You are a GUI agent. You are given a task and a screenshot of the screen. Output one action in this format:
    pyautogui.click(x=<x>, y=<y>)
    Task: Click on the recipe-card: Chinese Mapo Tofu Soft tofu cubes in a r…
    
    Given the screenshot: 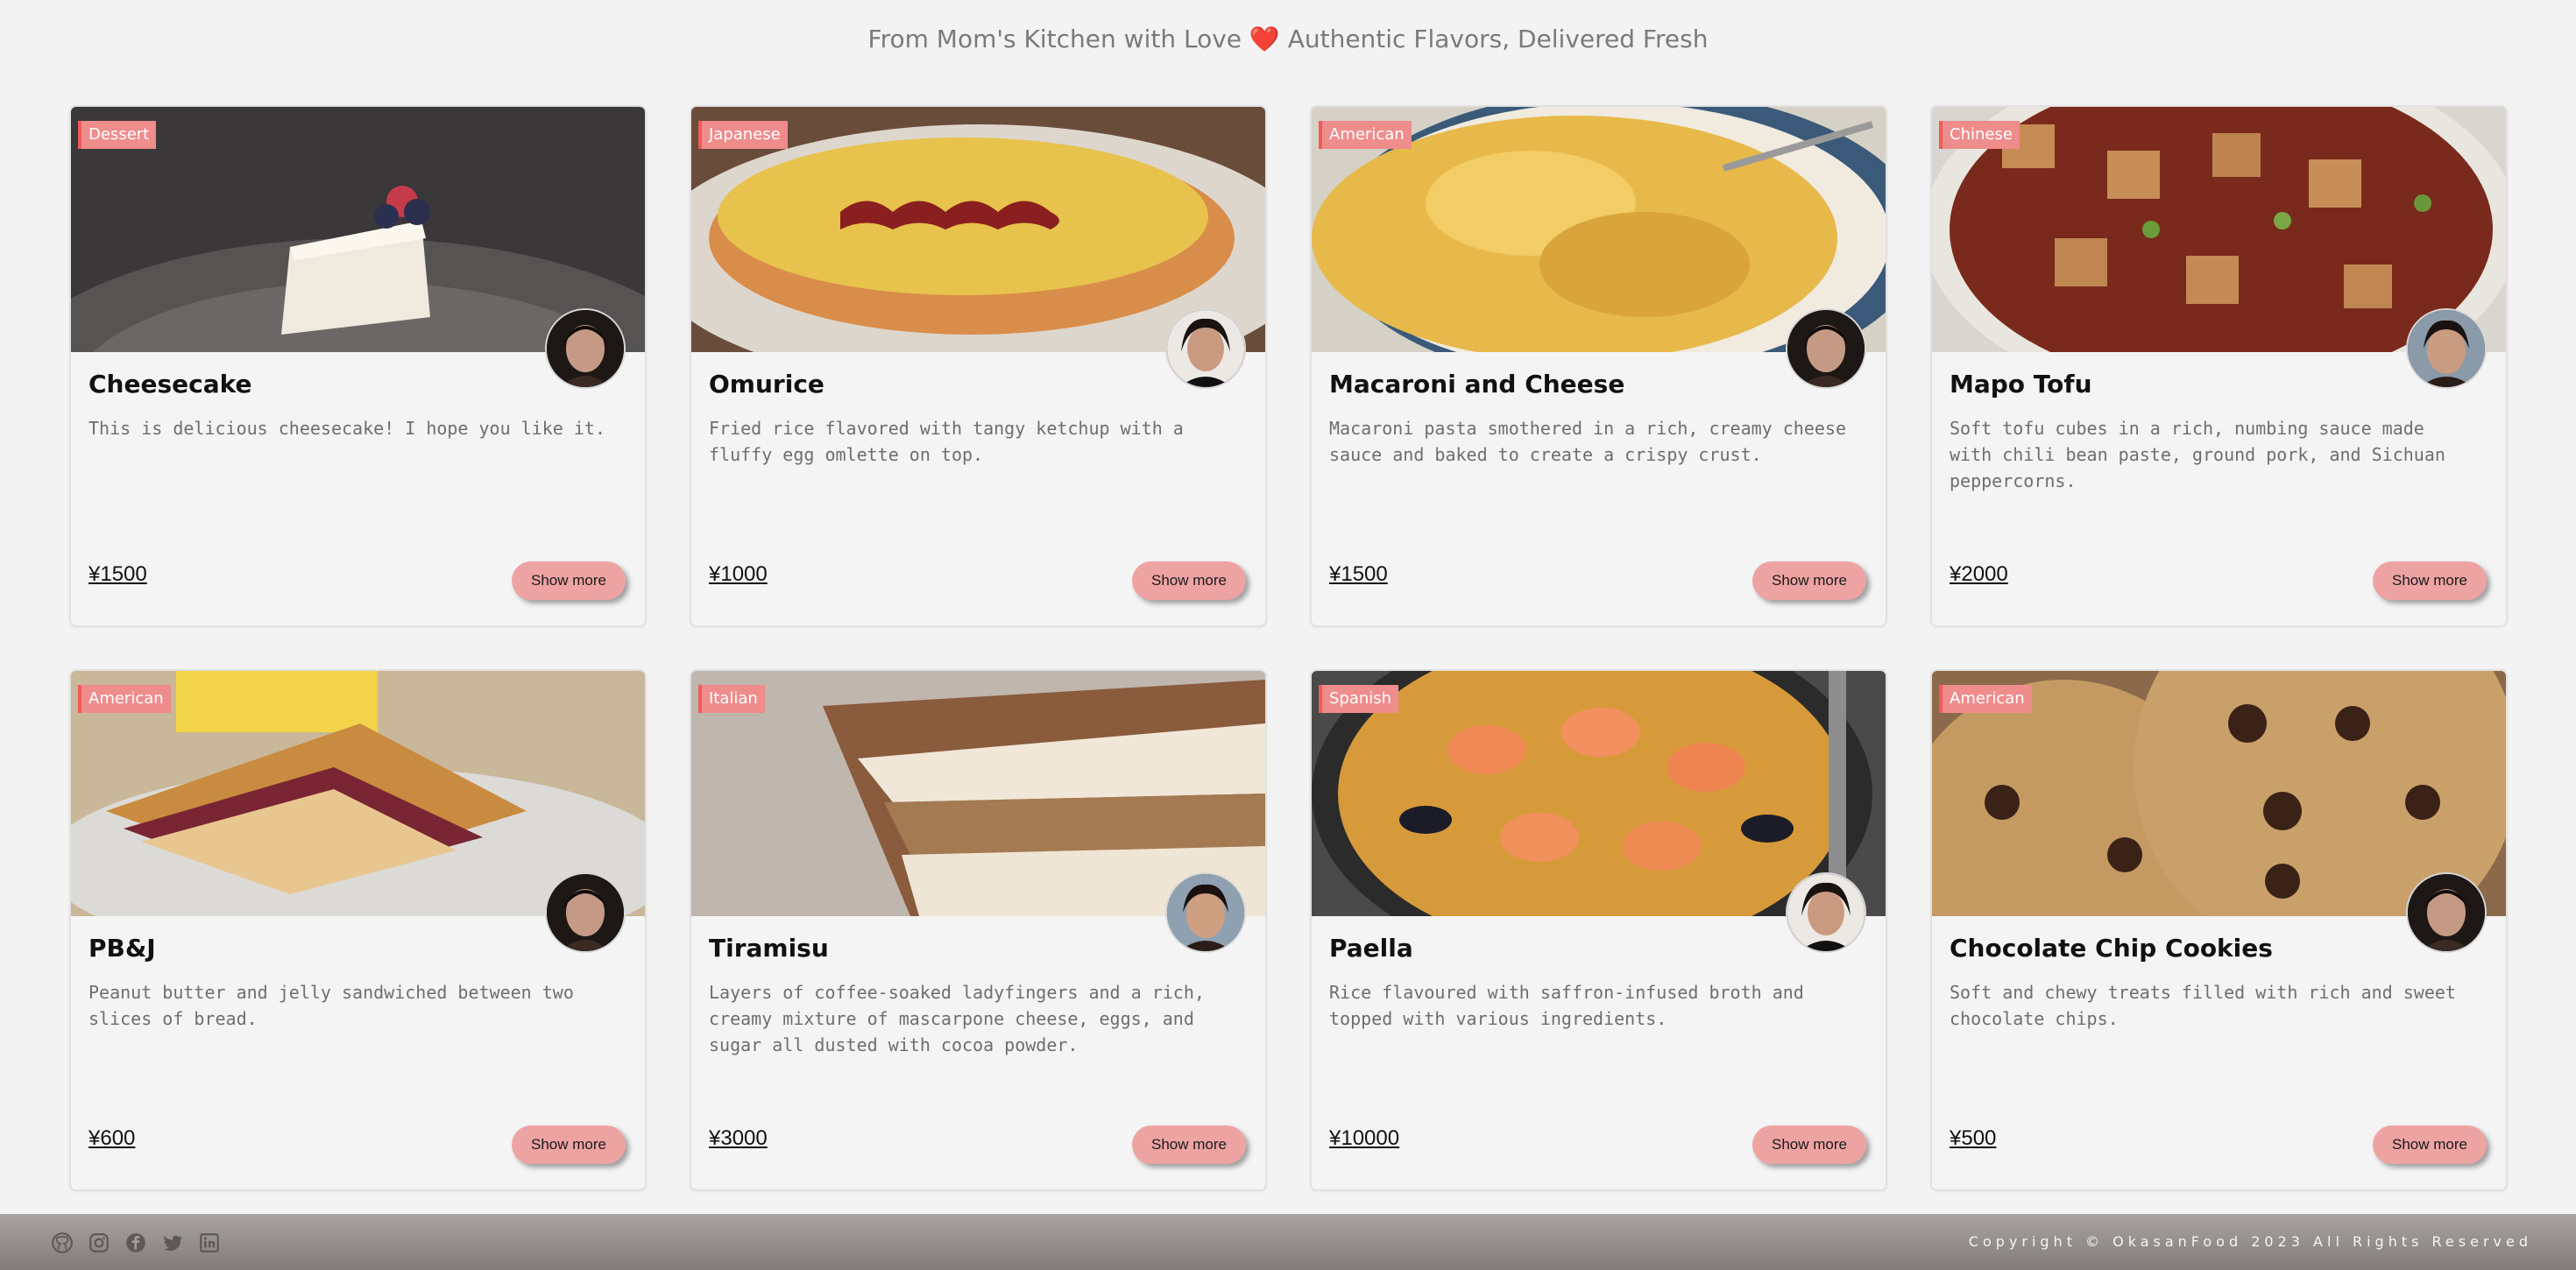 What is the action you would take?
    pyautogui.click(x=2219, y=366)
    